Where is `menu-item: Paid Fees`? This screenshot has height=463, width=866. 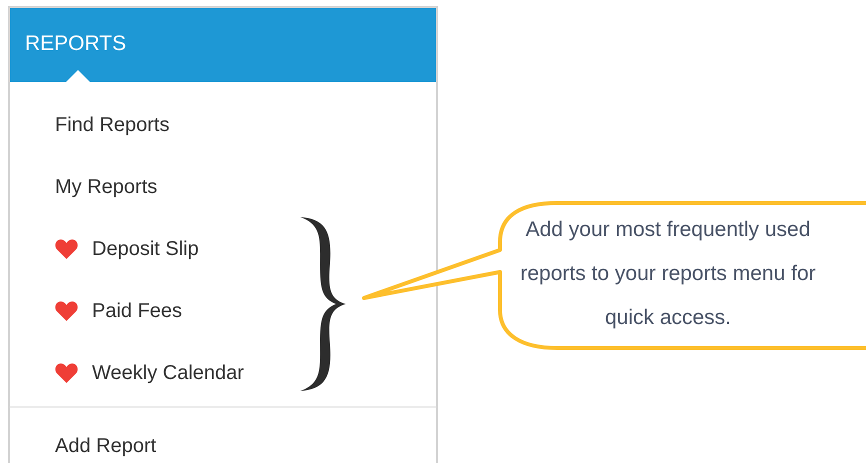
menu-item: Paid Fees is located at coordinates (96, 311).